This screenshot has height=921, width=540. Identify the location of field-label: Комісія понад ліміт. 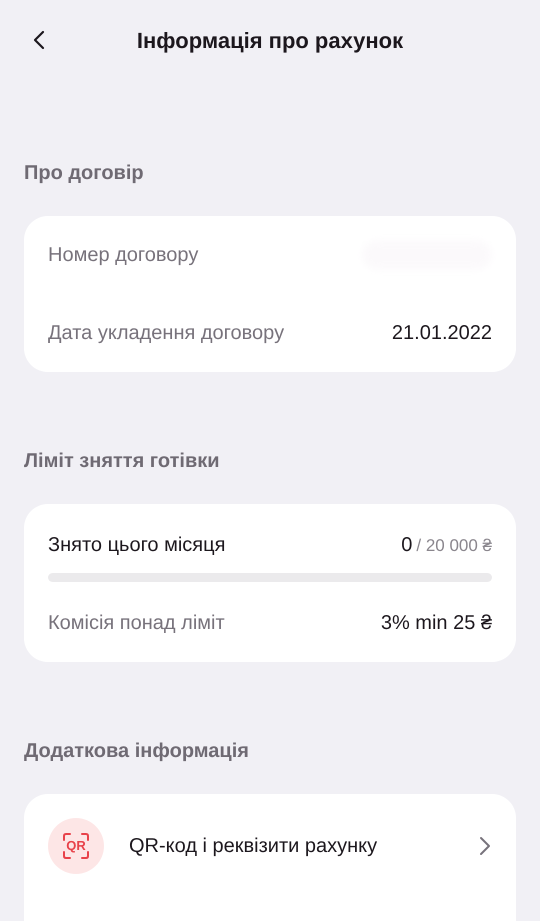
(136, 623).